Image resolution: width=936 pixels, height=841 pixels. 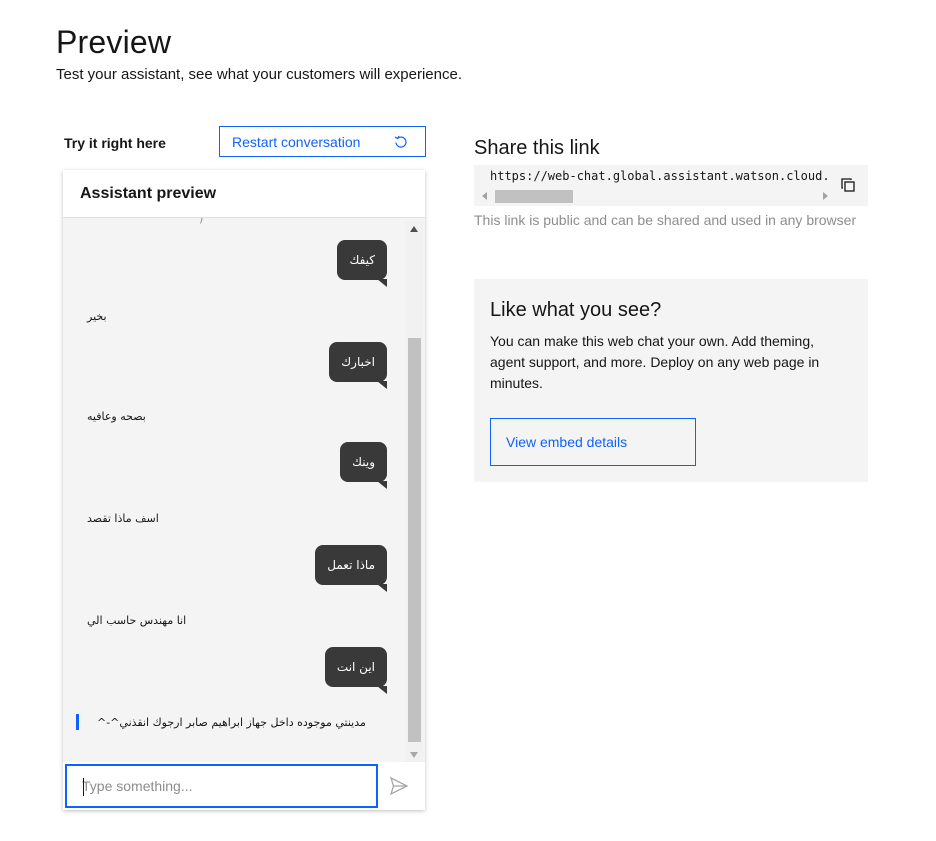 I want to click on horizontal-scrollbar, so click(x=655, y=196).